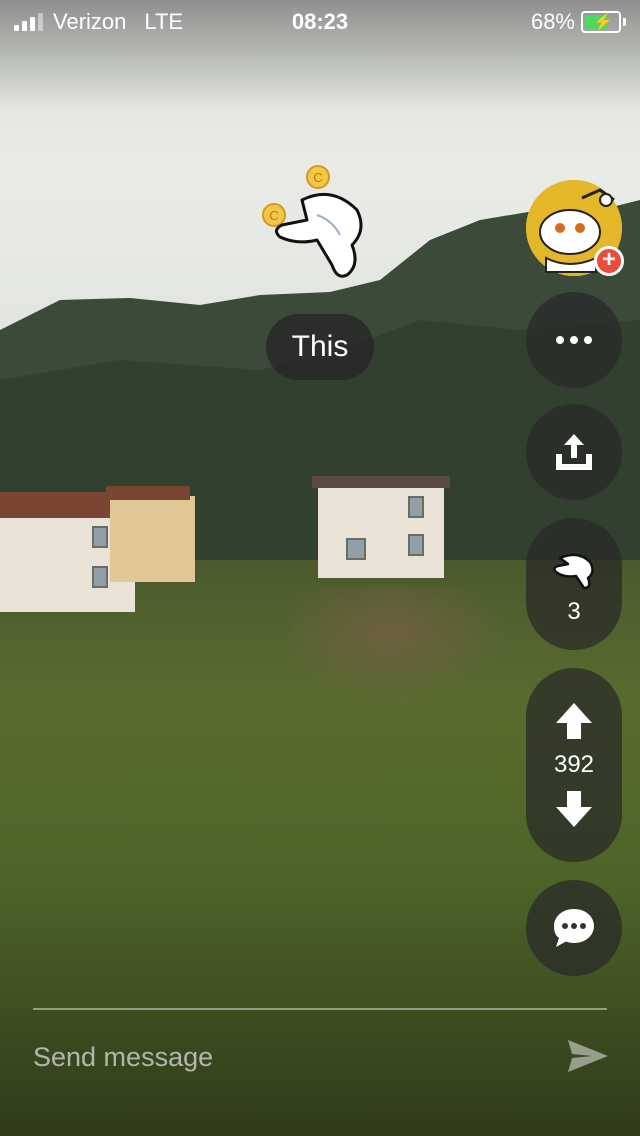 This screenshot has height=1136, width=640. What do you see at coordinates (381, 531) in the screenshot?
I see `house-right` at bounding box center [381, 531].